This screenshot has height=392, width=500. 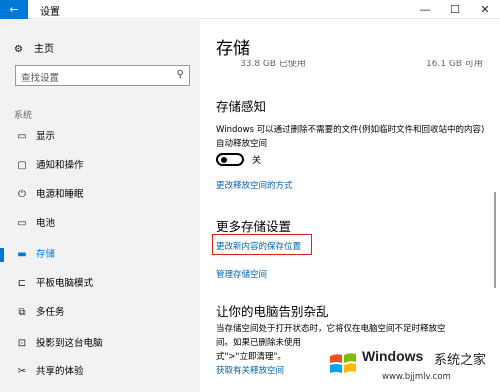 I want to click on storage-sense-toggle, so click(x=230, y=159).